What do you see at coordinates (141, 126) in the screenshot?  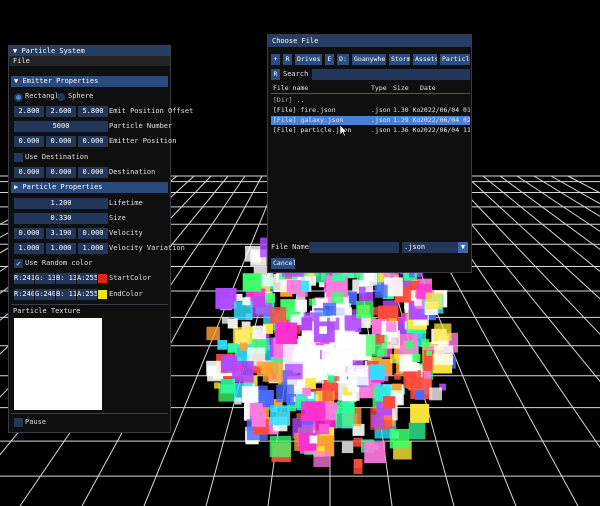 I see `particle-number-label: Particle Number` at bounding box center [141, 126].